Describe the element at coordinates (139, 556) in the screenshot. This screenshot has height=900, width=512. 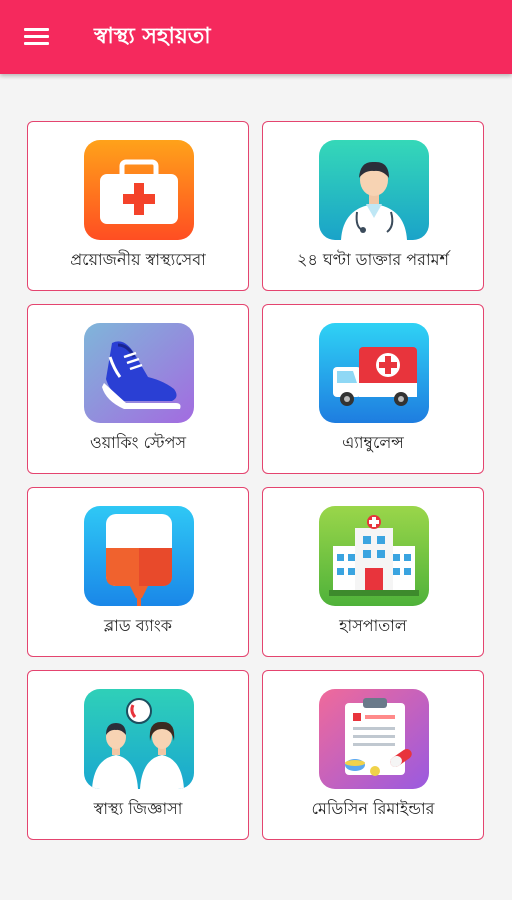
I see `blood-bag-icon` at that location.